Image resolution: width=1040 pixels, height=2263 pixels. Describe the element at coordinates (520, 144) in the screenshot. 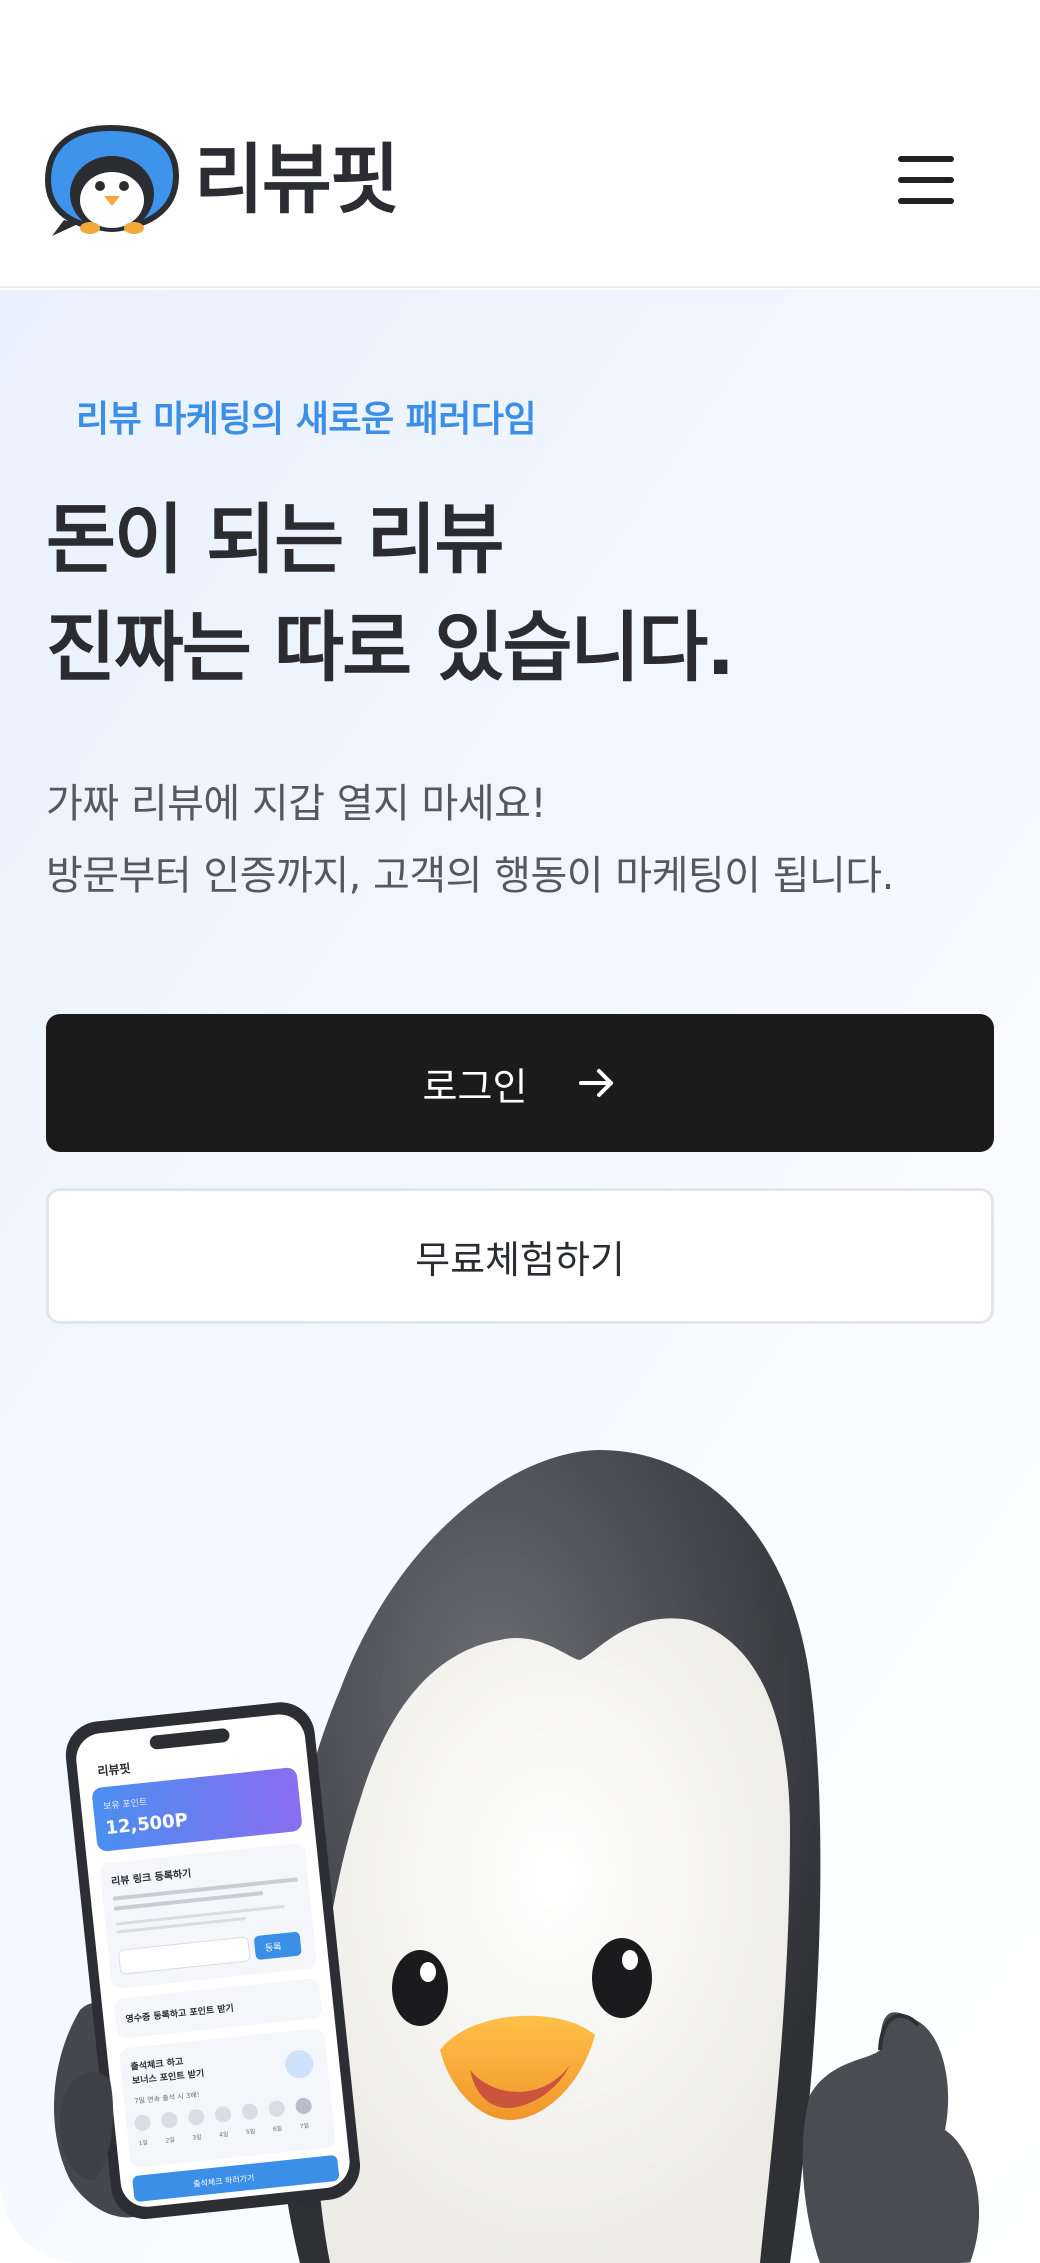

I see `top-header: 리뷰핏` at that location.